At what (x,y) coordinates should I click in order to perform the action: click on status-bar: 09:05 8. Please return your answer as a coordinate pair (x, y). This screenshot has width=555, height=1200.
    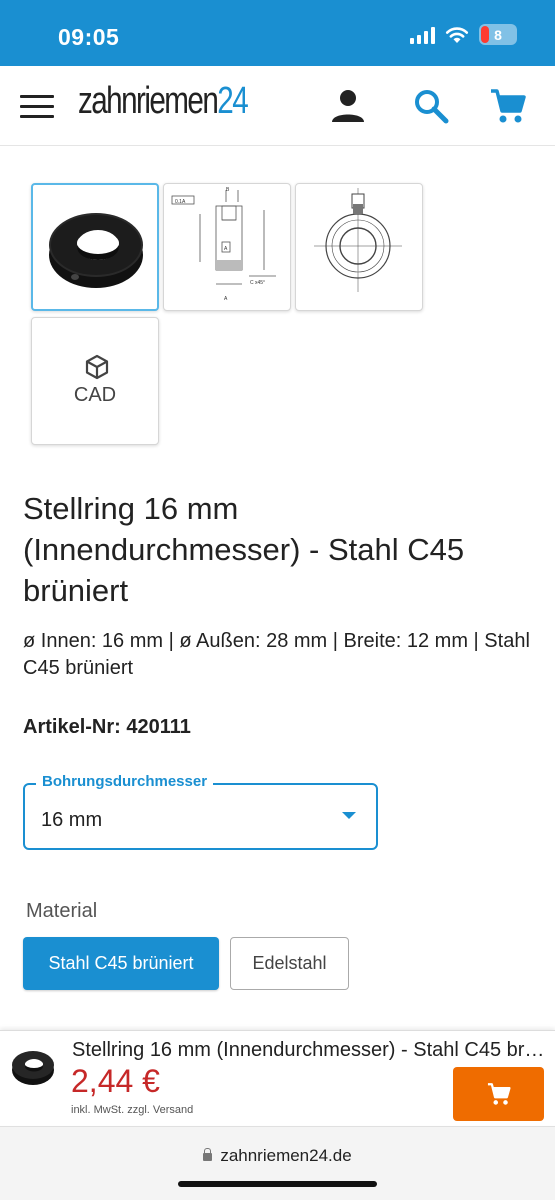
    Looking at the image, I should click on (277, 33).